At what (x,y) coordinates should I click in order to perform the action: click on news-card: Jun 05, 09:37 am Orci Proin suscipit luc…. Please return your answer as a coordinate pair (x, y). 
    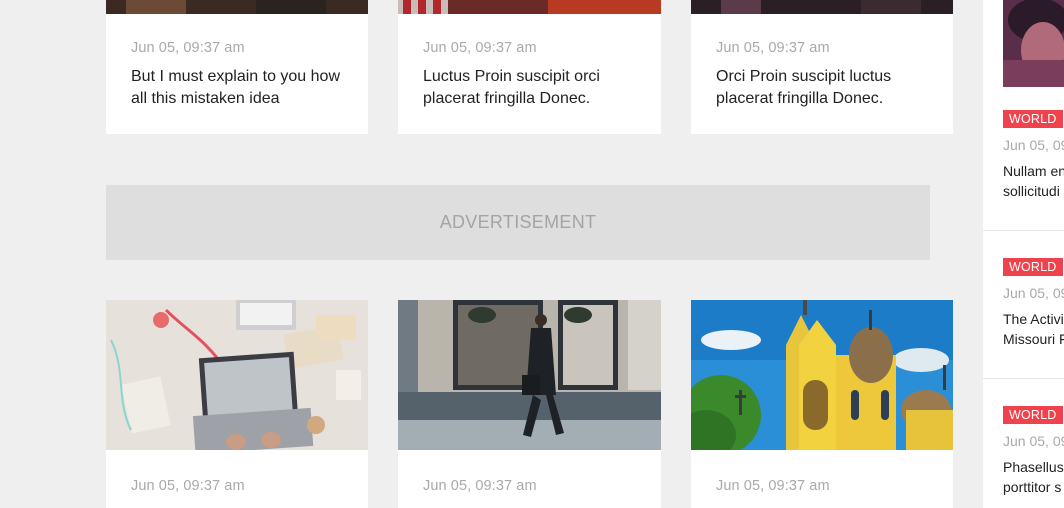
    Looking at the image, I should click on (822, 67).